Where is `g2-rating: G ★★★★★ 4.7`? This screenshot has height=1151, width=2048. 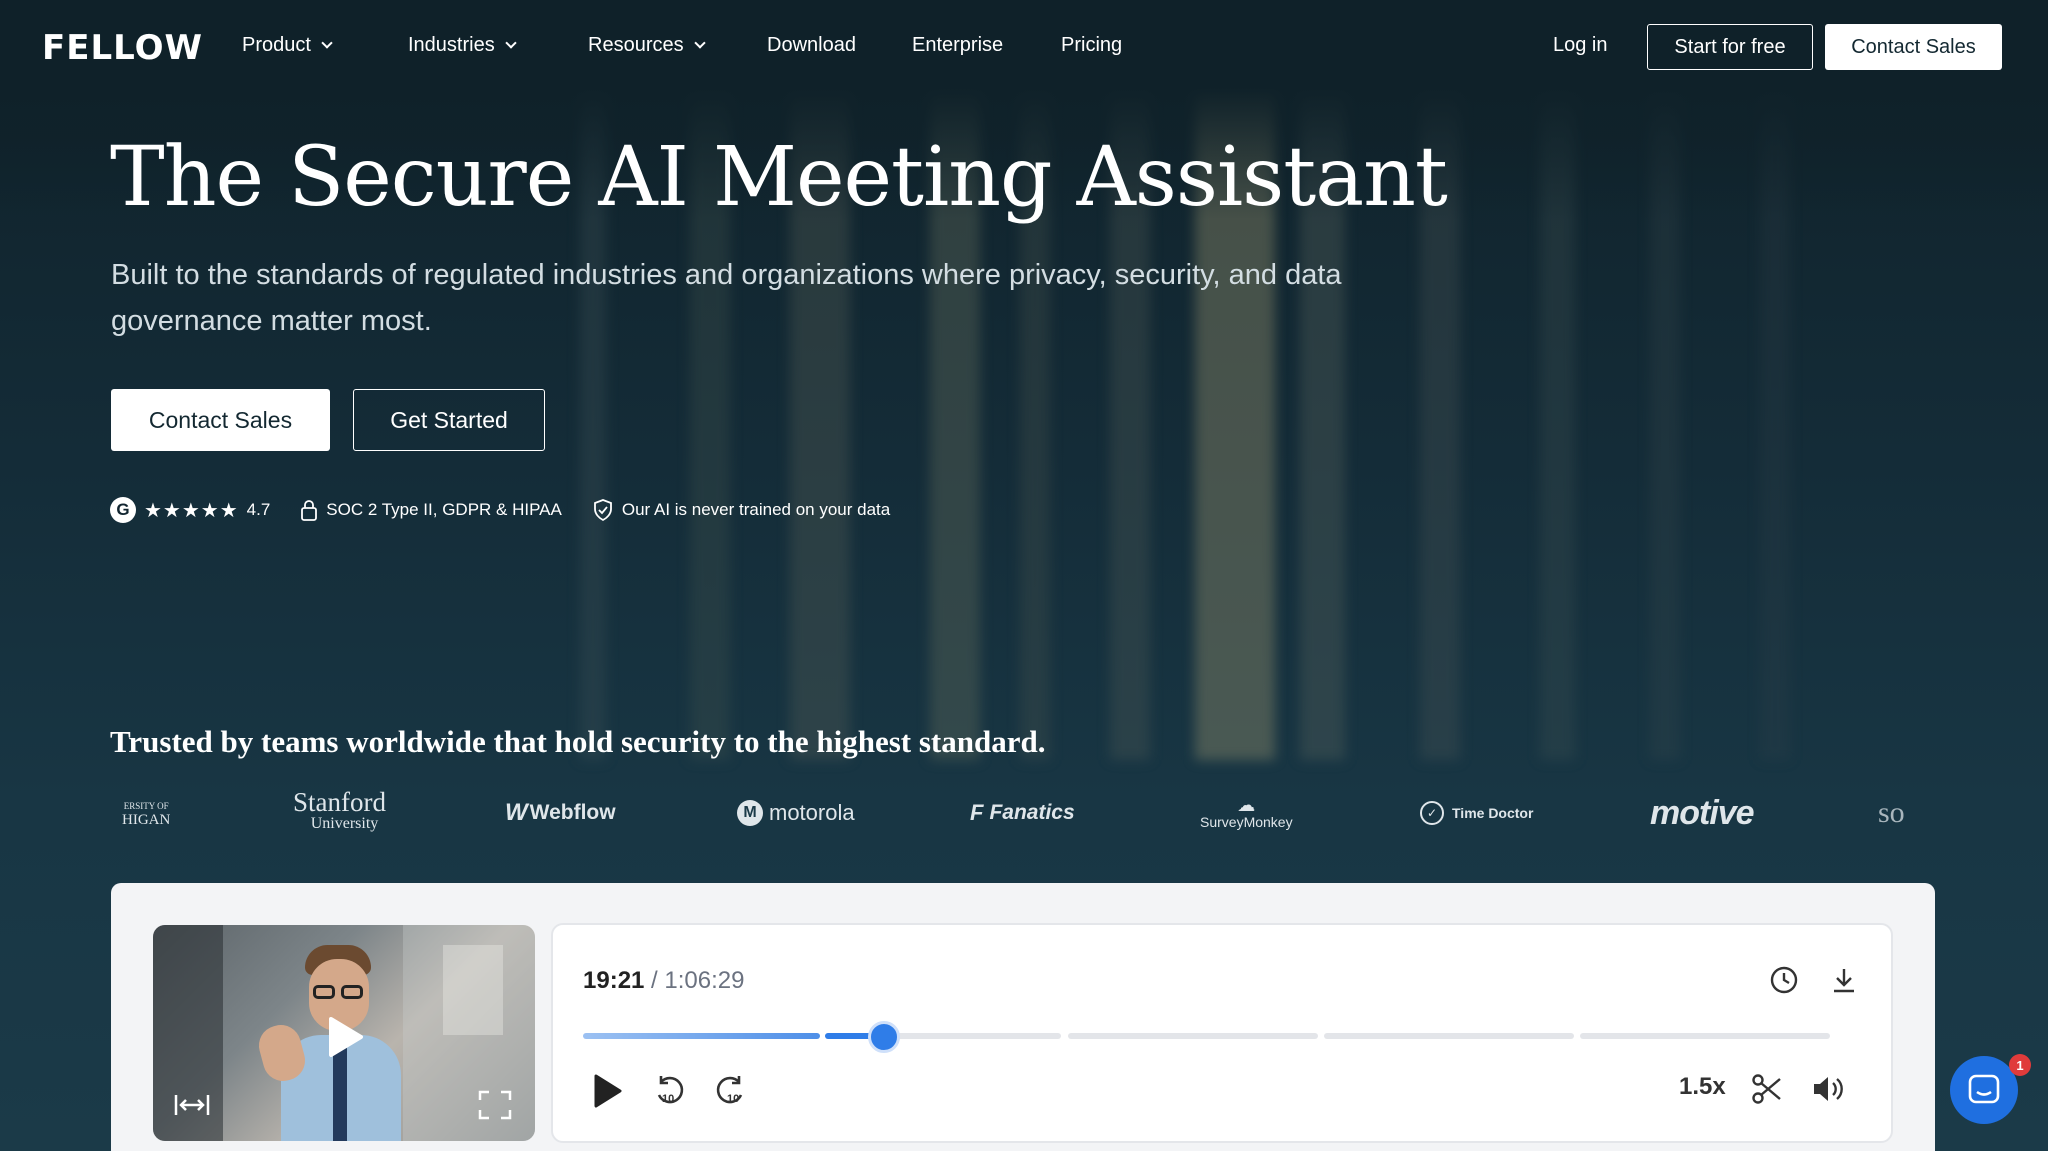 g2-rating: G ★★★★★ 4.7 is located at coordinates (190, 510).